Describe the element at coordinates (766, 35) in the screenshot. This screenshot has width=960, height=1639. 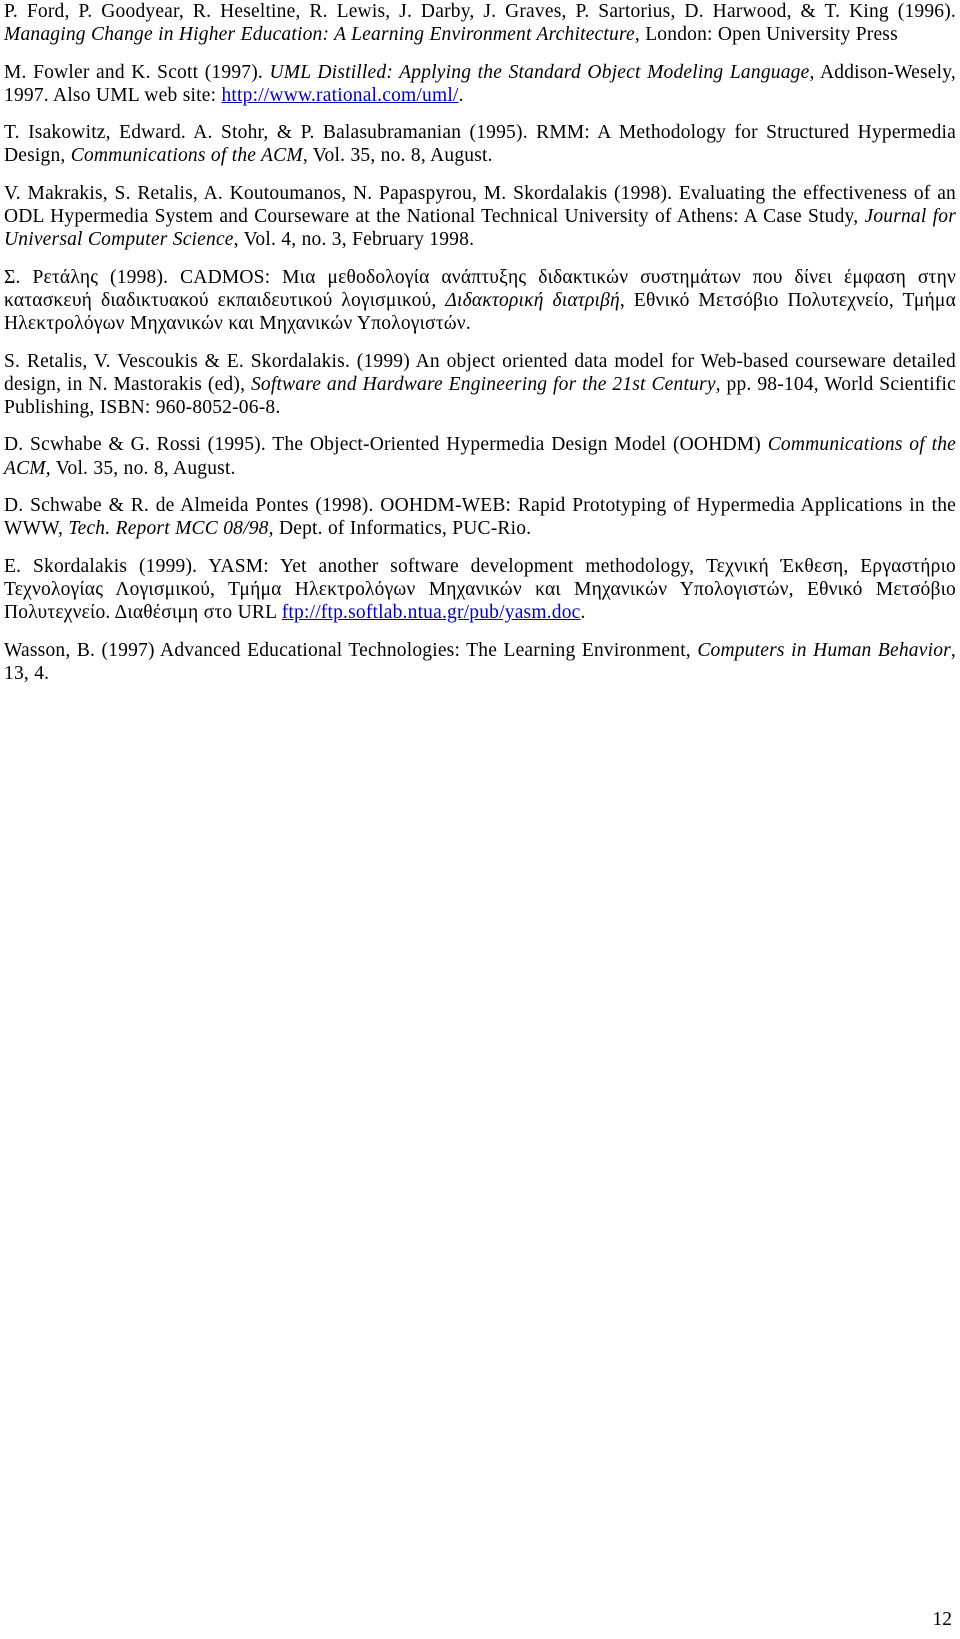
I see `reference-text: , London: Open University Press` at that location.